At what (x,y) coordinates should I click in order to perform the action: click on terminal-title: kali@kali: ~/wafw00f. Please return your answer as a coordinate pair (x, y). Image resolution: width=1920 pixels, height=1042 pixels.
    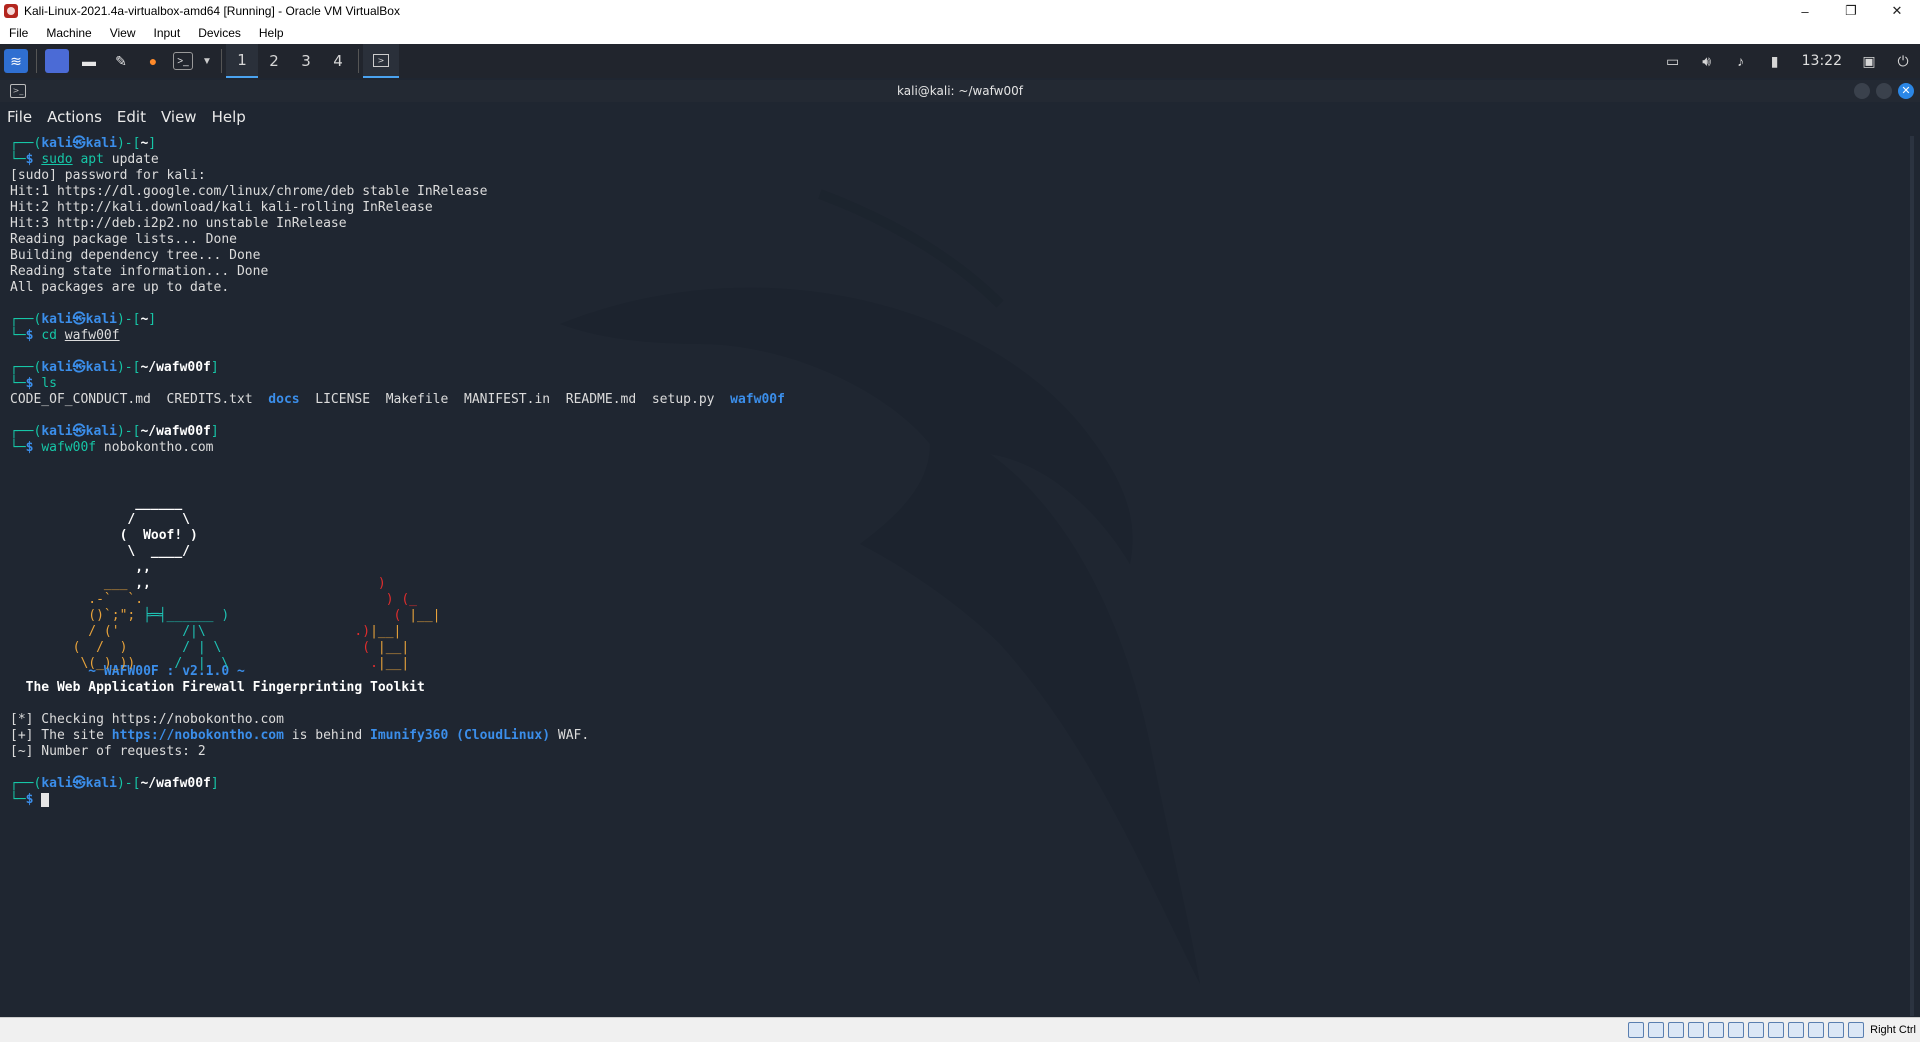
    Looking at the image, I should click on (960, 91).